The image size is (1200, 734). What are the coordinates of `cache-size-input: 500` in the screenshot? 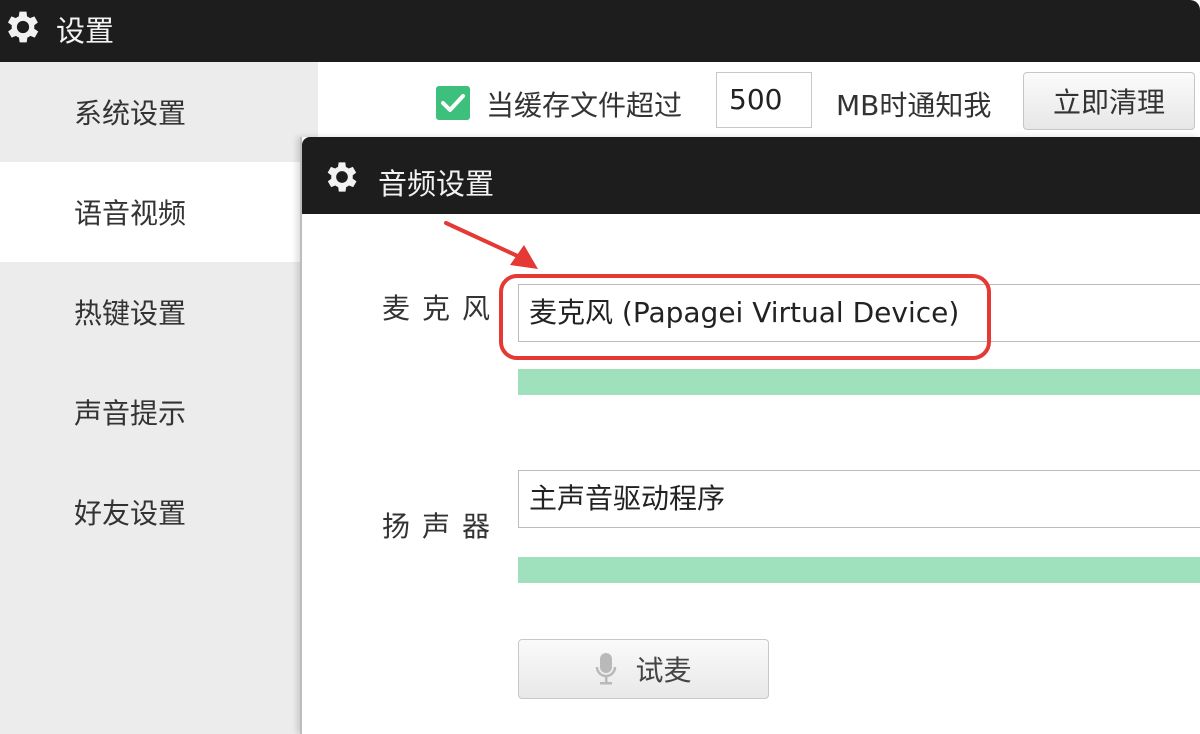 It's located at (764, 100).